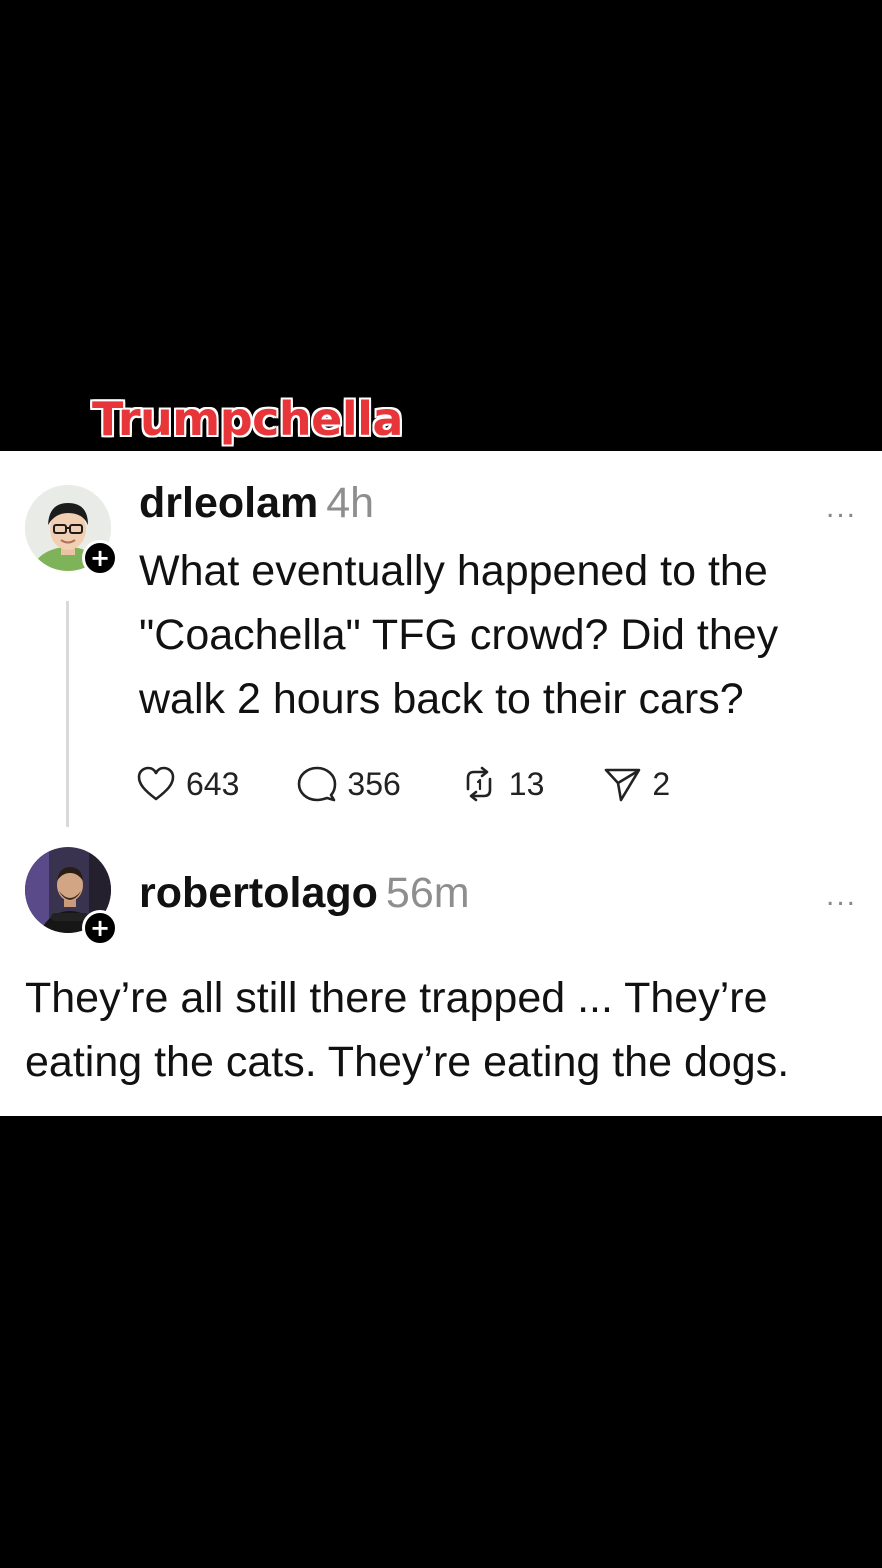  I want to click on follow-plus-icon: +, so click(100, 558).